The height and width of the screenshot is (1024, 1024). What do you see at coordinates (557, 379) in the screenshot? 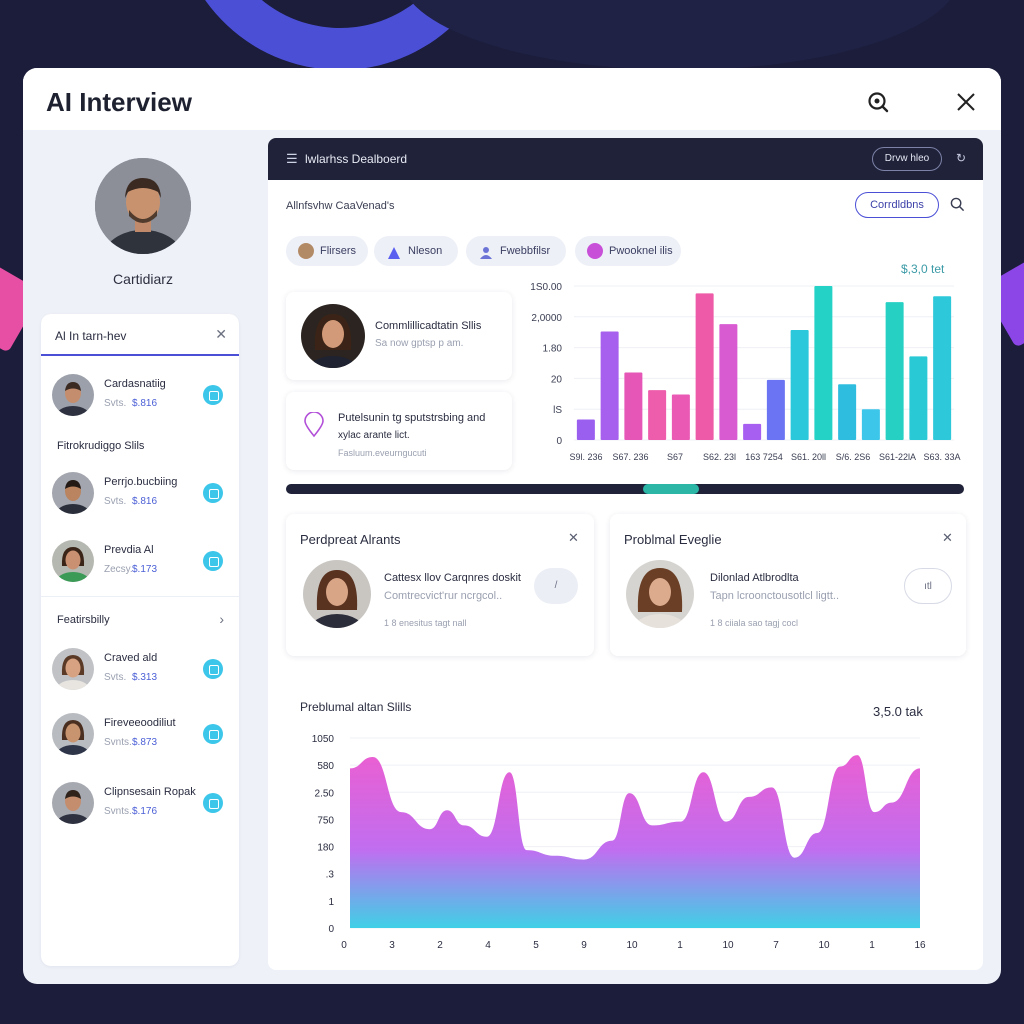
I see `y-tick-label: 20` at bounding box center [557, 379].